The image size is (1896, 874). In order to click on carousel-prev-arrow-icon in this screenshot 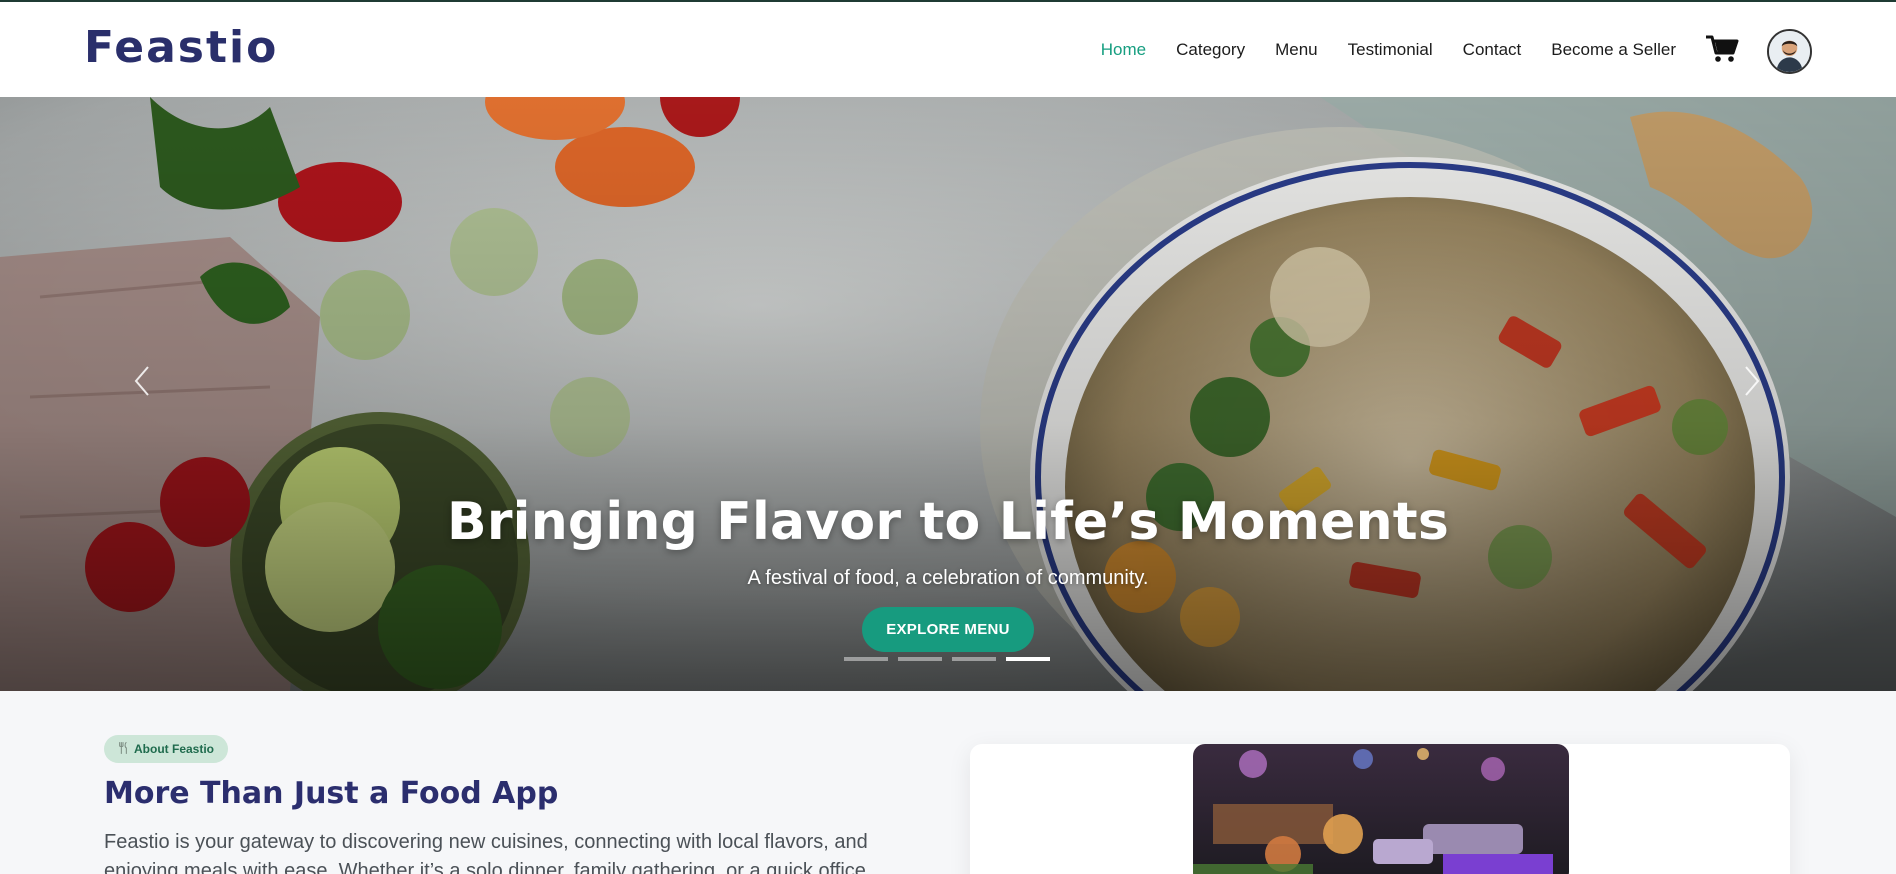, I will do `click(142, 381)`.